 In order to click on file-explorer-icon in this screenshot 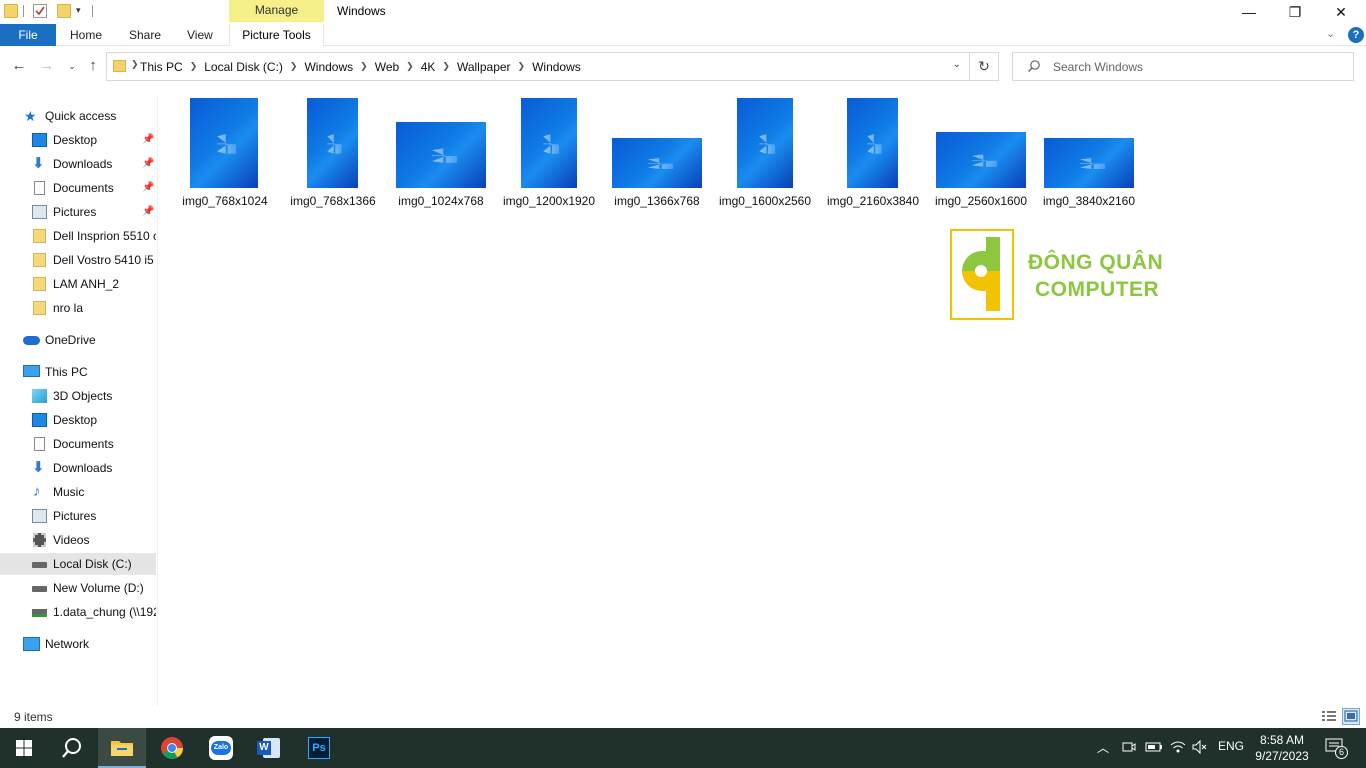, I will do `click(122, 748)`.